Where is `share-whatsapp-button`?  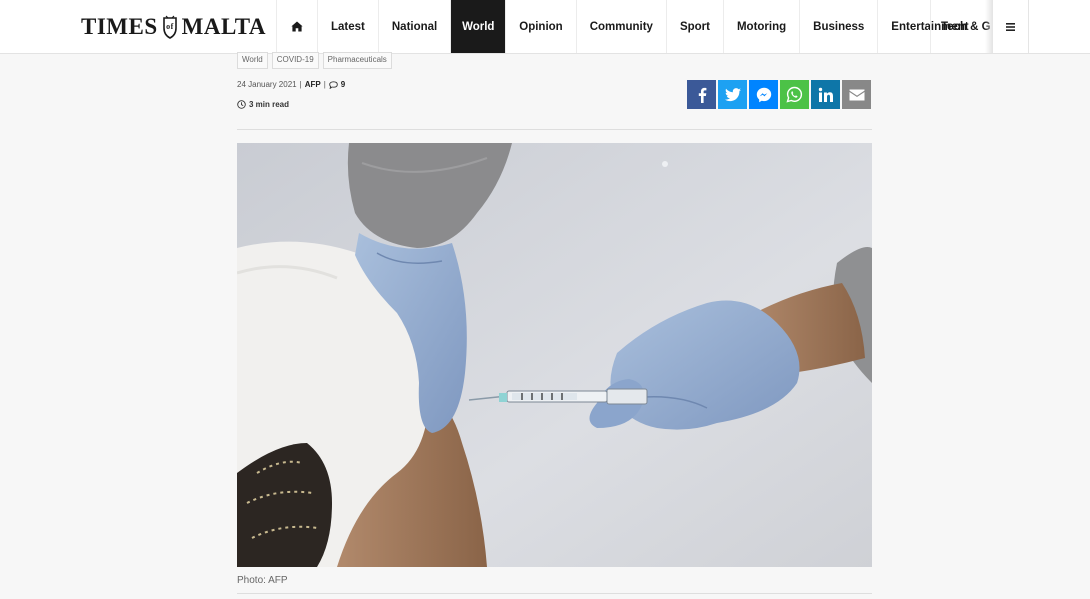 share-whatsapp-button is located at coordinates (794, 94).